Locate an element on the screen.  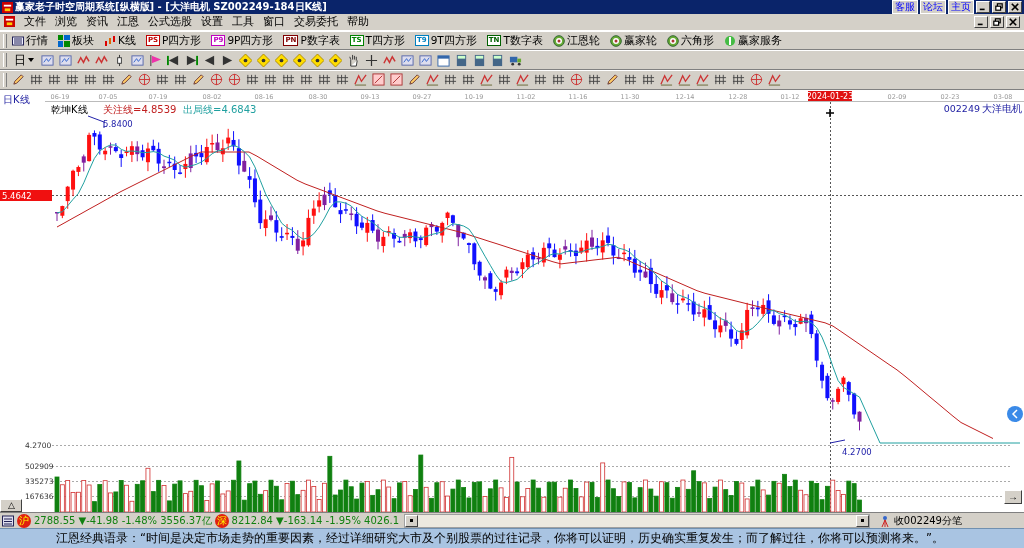
menu-item: 设置 is located at coordinates (212, 22).